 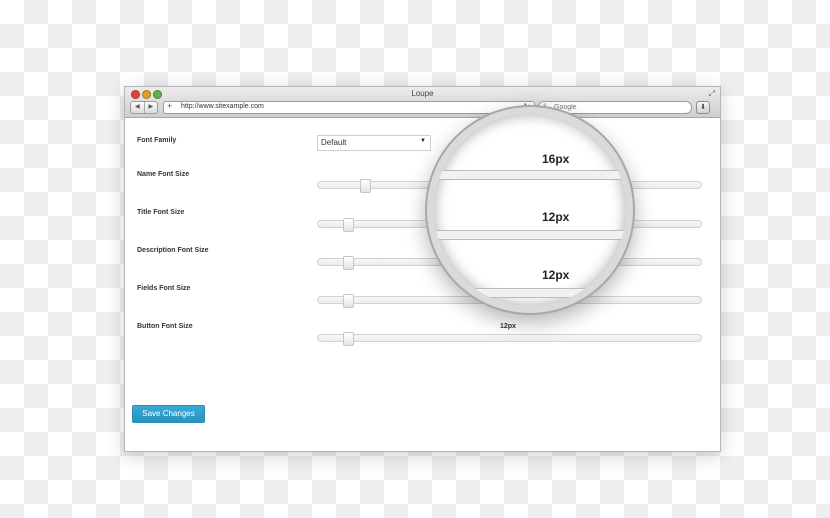 I want to click on font-family-label: Font Family, so click(x=157, y=140).